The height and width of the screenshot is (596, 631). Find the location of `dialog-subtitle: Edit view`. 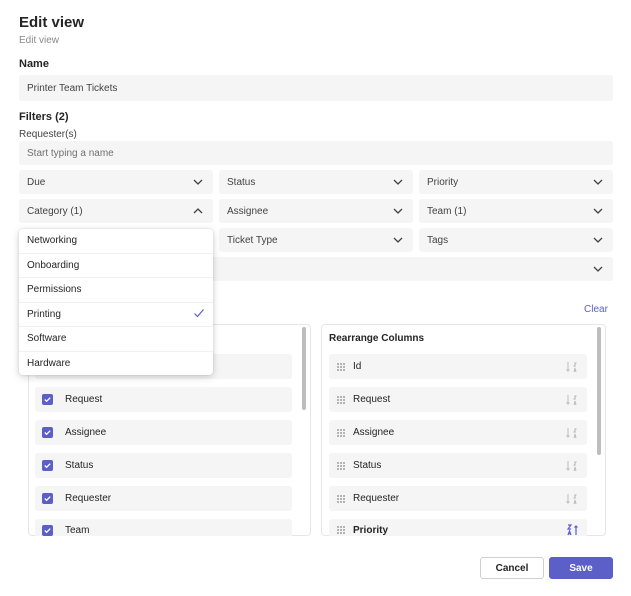

dialog-subtitle: Edit view is located at coordinates (39, 40).